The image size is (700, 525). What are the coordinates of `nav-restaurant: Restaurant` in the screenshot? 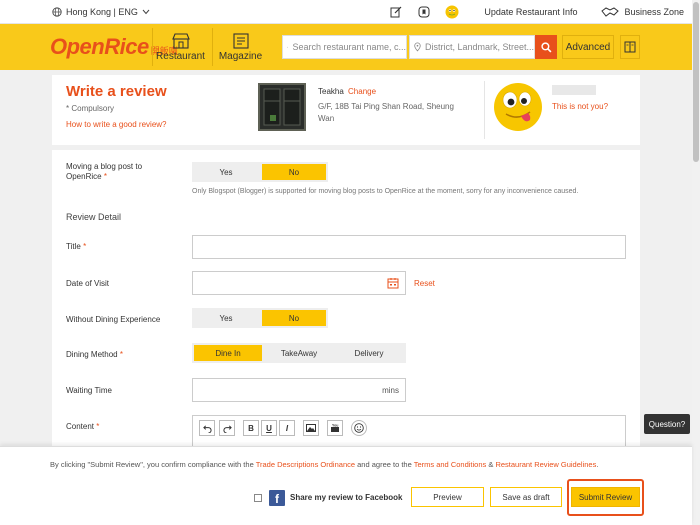 It's located at (180, 47).